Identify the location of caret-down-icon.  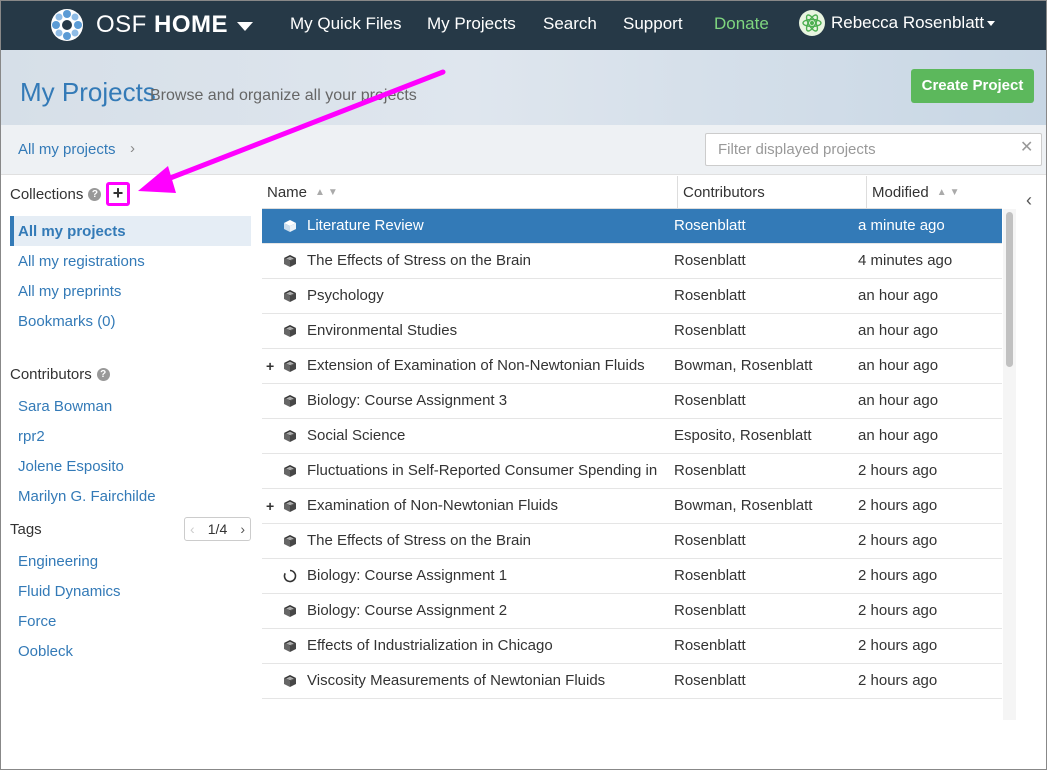
(991, 23).